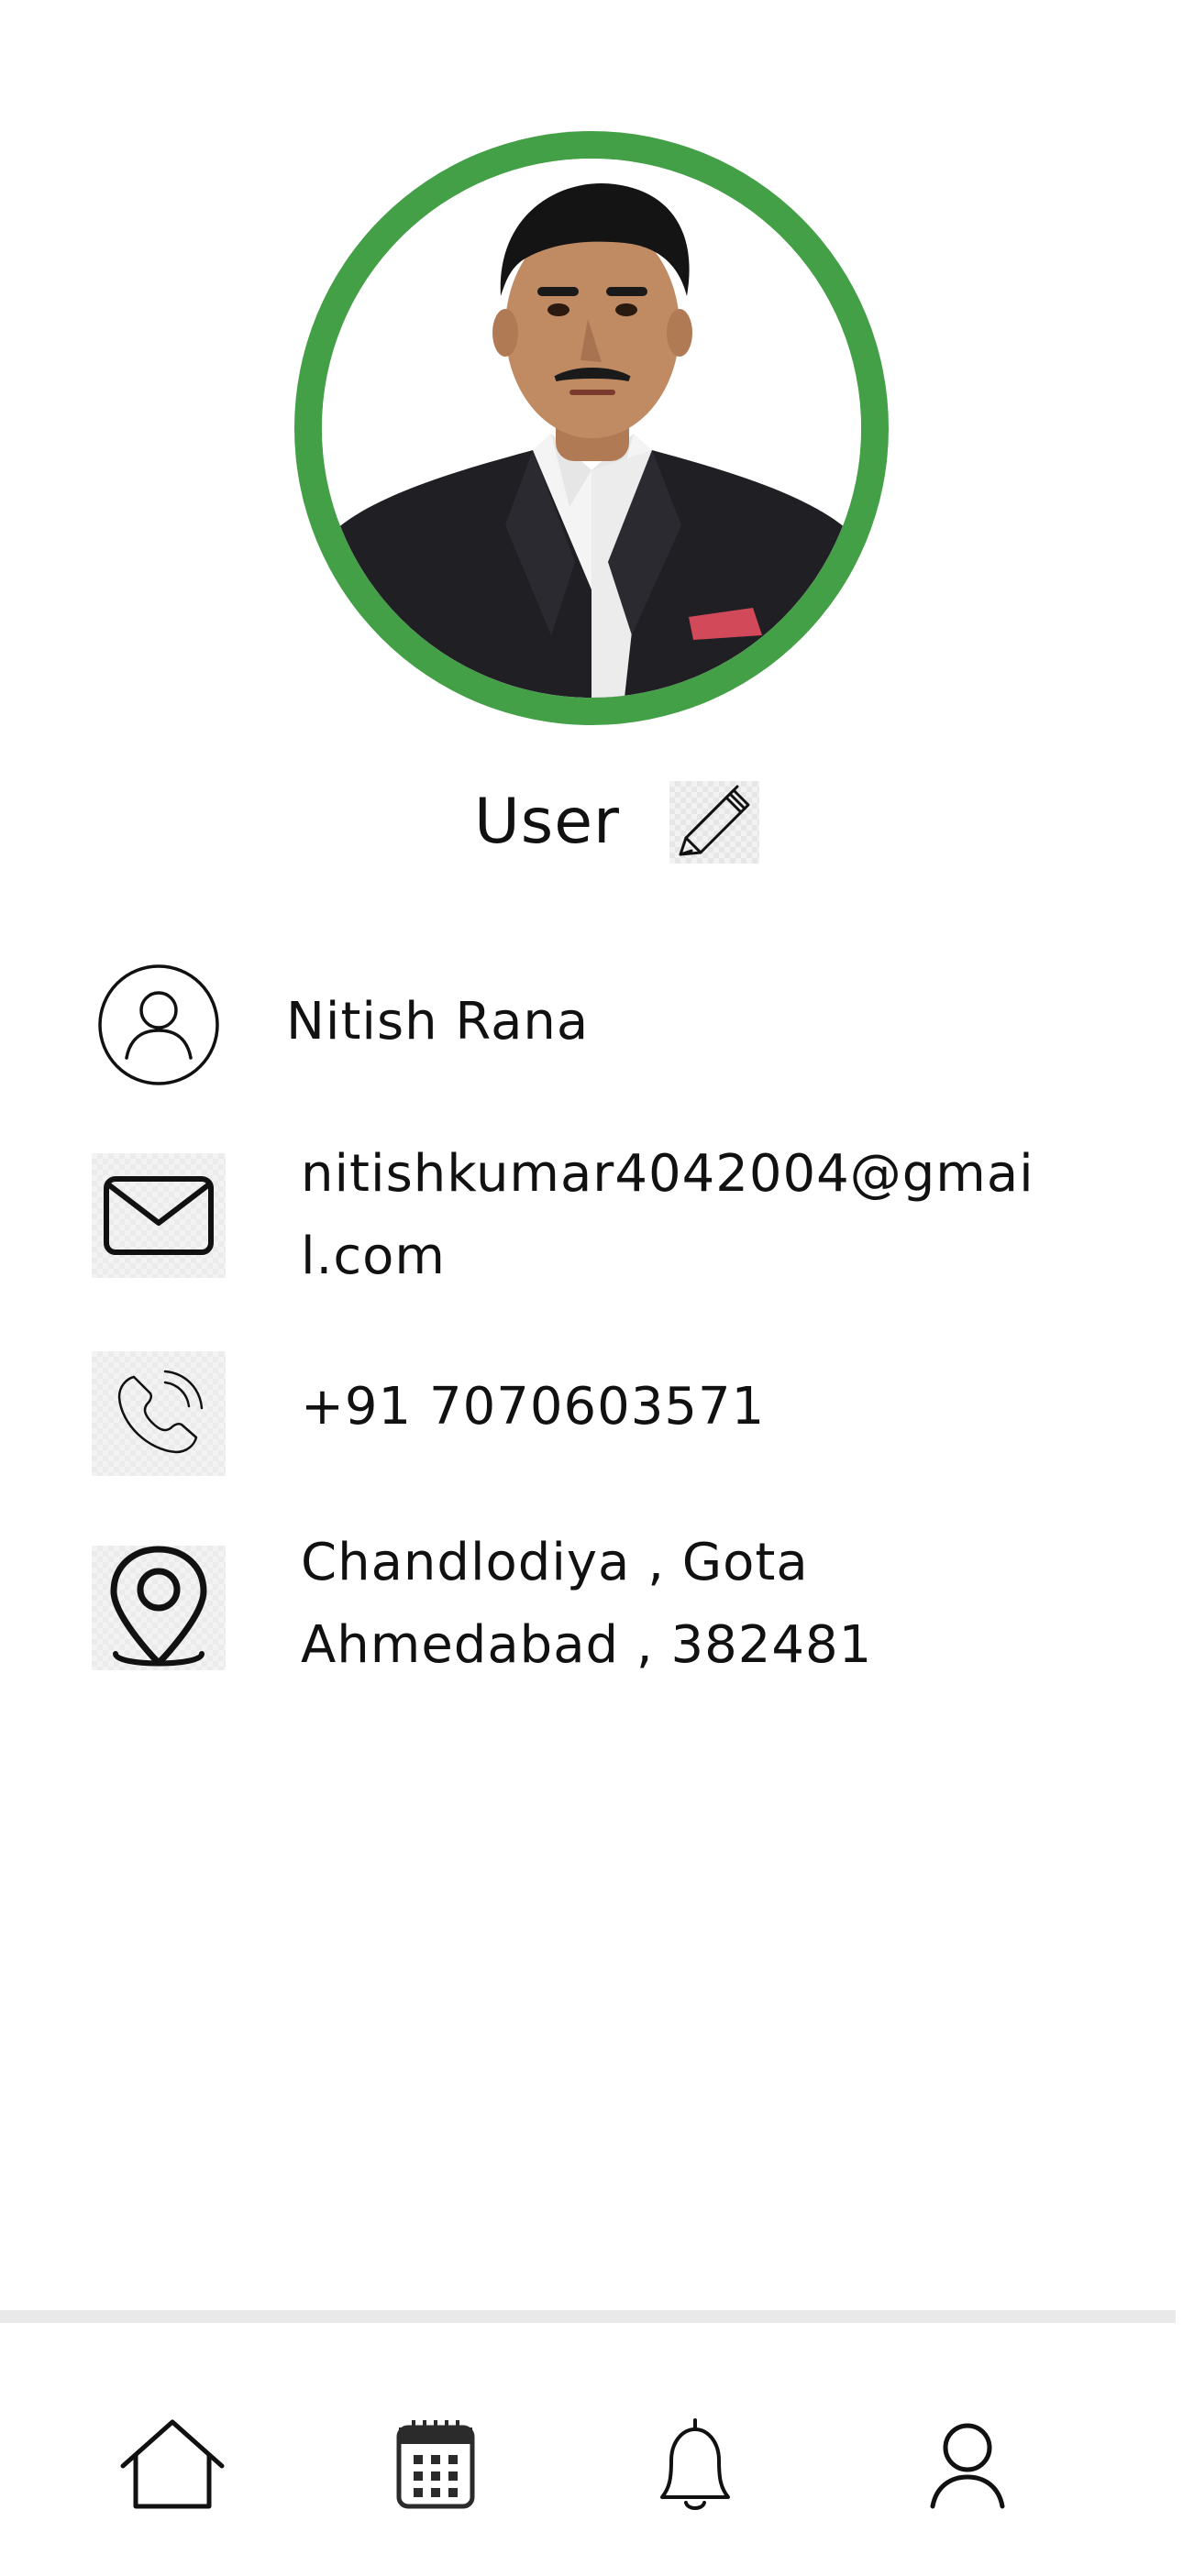  What do you see at coordinates (533, 1407) in the screenshot?
I see `profile-phone: +91 7070603571` at bounding box center [533, 1407].